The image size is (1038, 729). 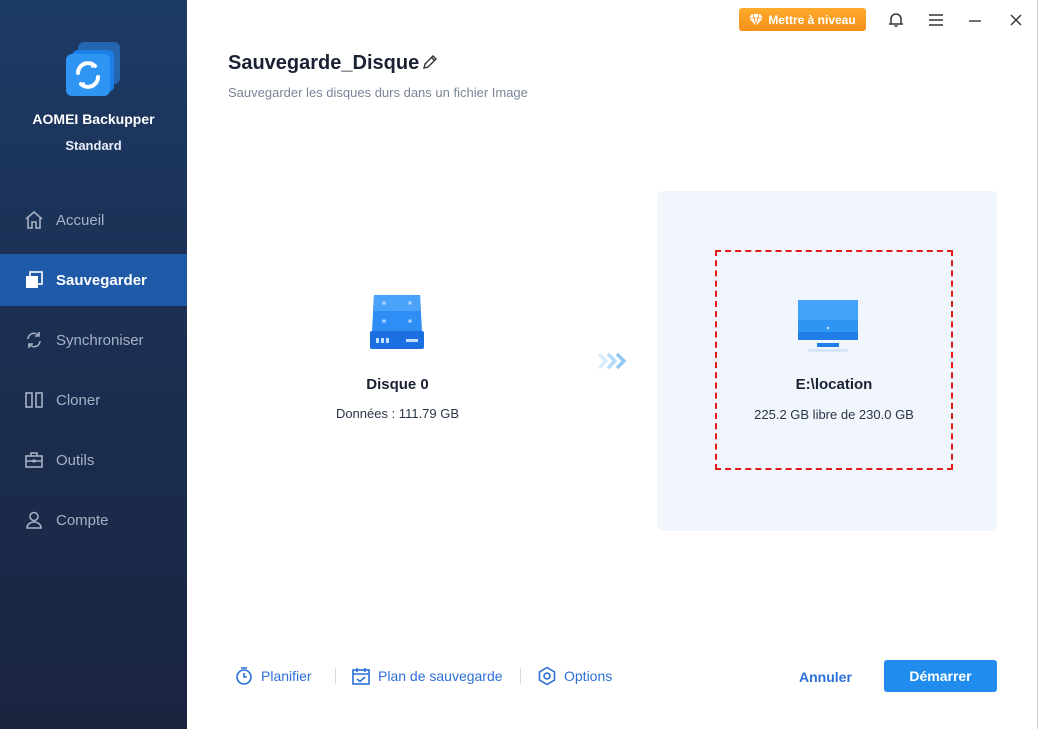 What do you see at coordinates (34, 280) in the screenshot?
I see `backup-icon` at bounding box center [34, 280].